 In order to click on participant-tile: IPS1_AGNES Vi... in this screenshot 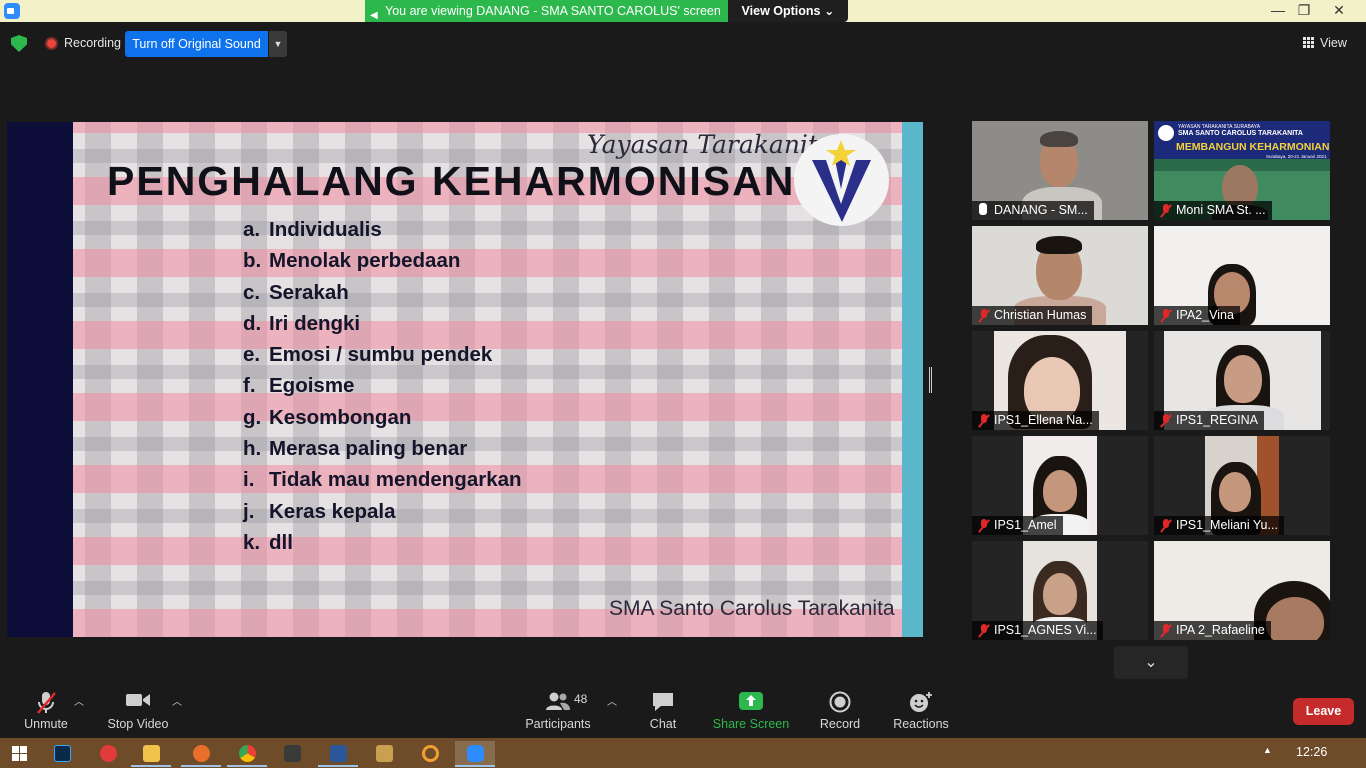, I will do `click(1060, 590)`.